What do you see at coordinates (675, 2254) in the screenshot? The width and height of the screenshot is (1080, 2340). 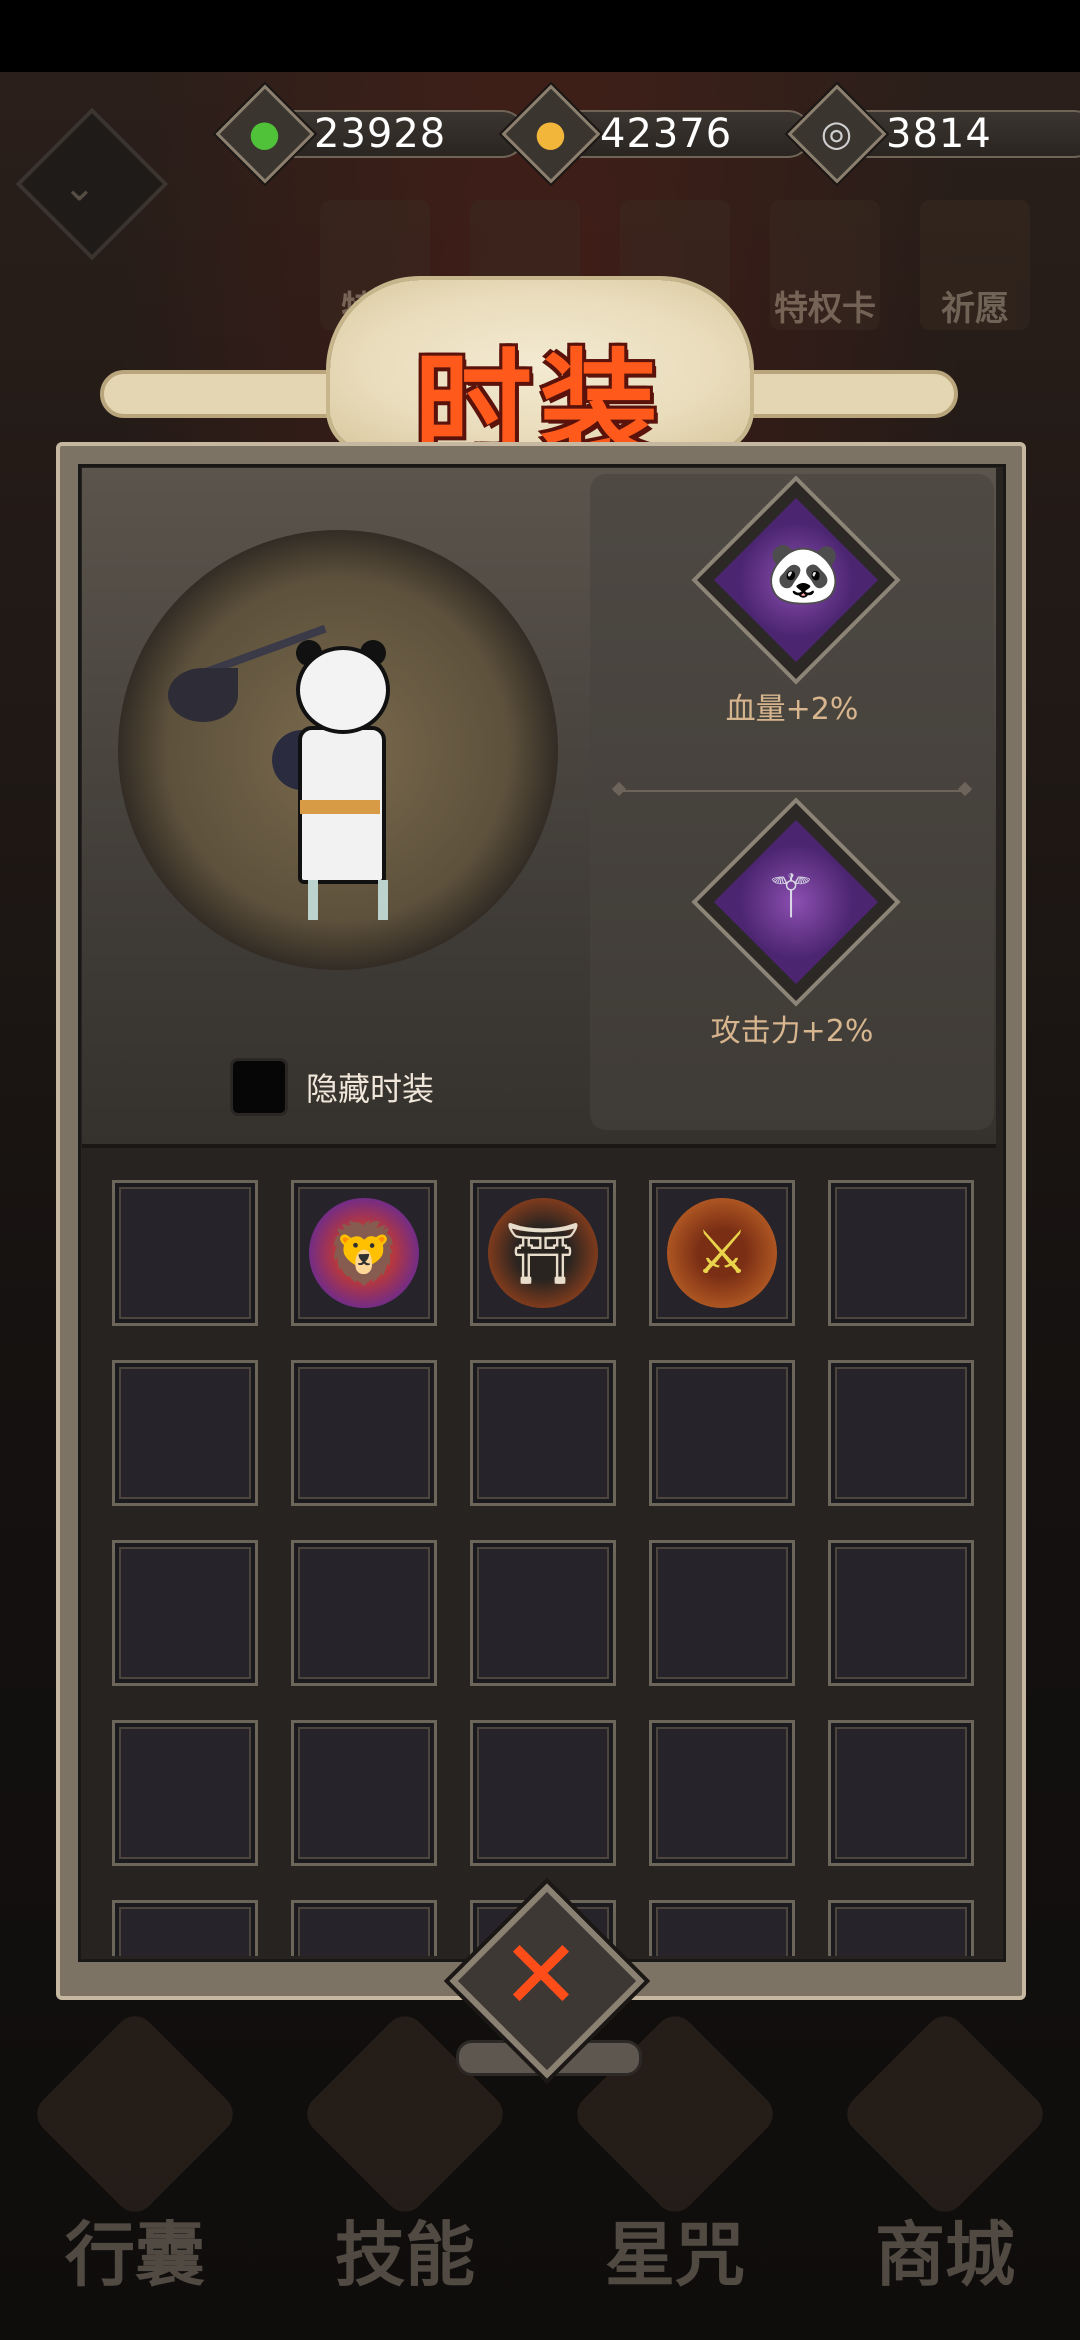 I see `nav-label: 星咒` at bounding box center [675, 2254].